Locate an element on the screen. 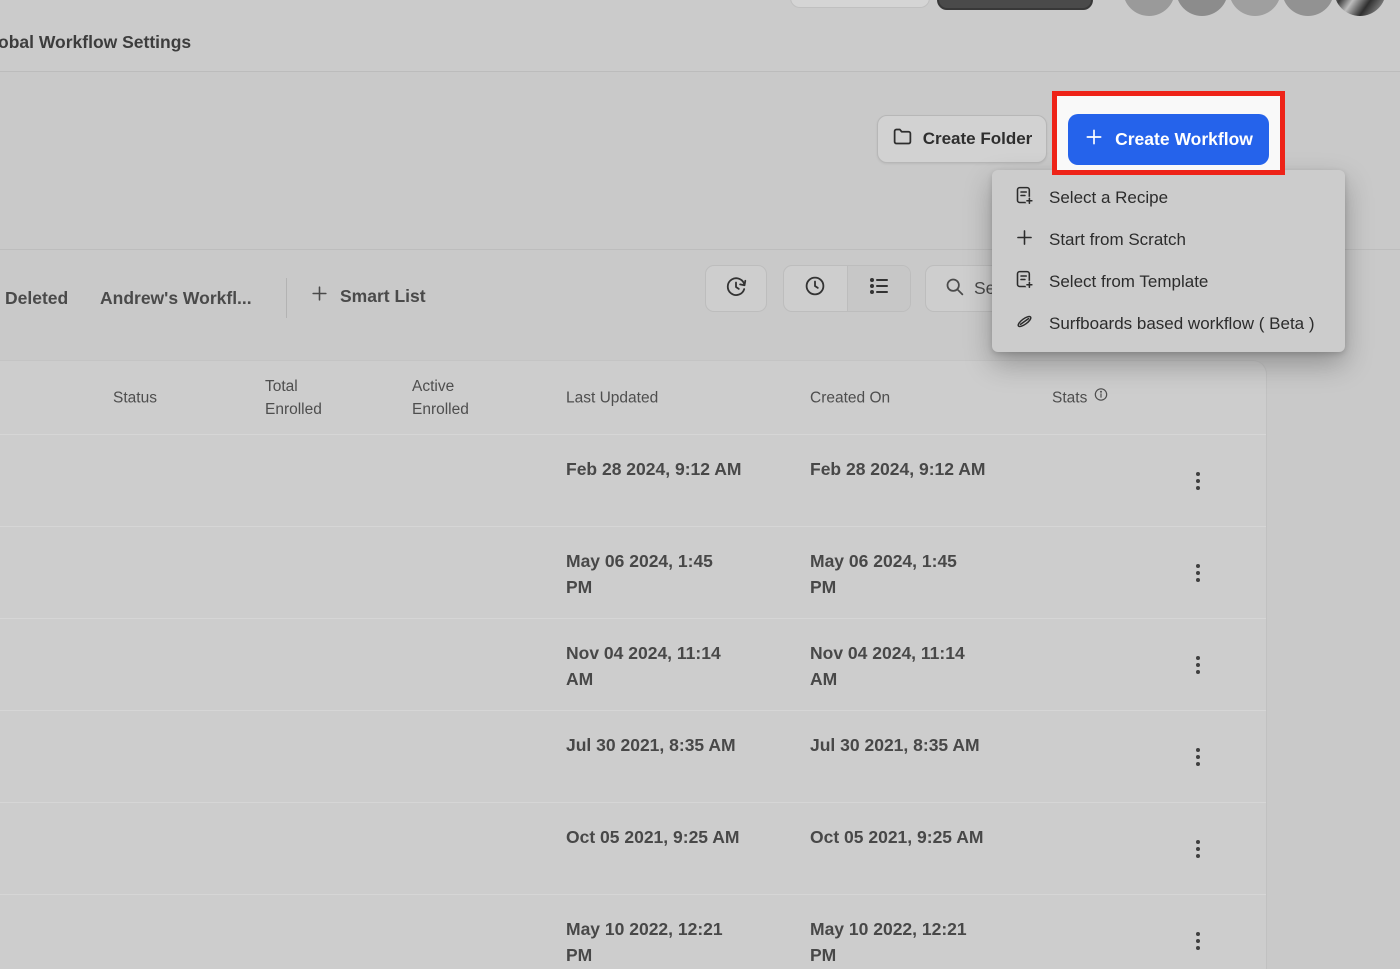  avatar-photo is located at coordinates (1360, 8).